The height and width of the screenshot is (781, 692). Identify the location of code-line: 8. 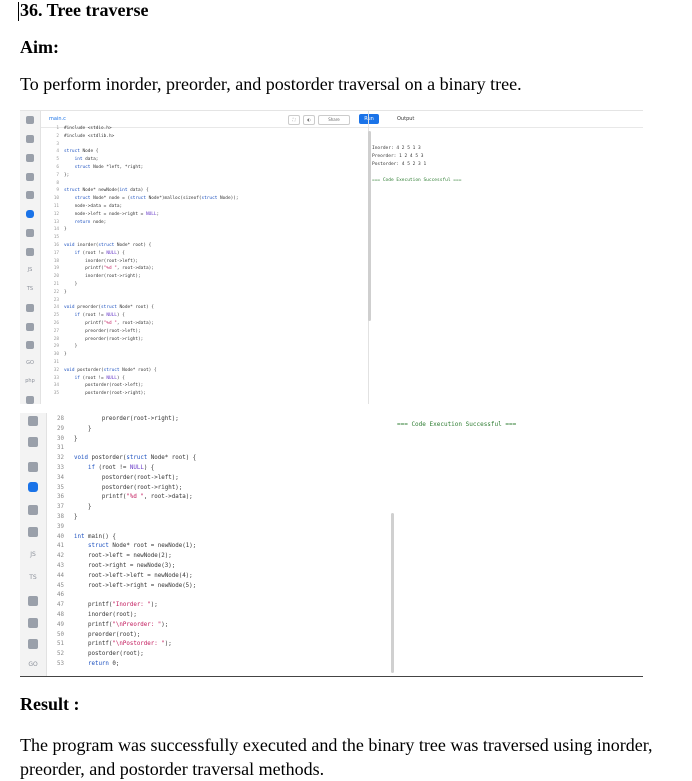
(205, 184).